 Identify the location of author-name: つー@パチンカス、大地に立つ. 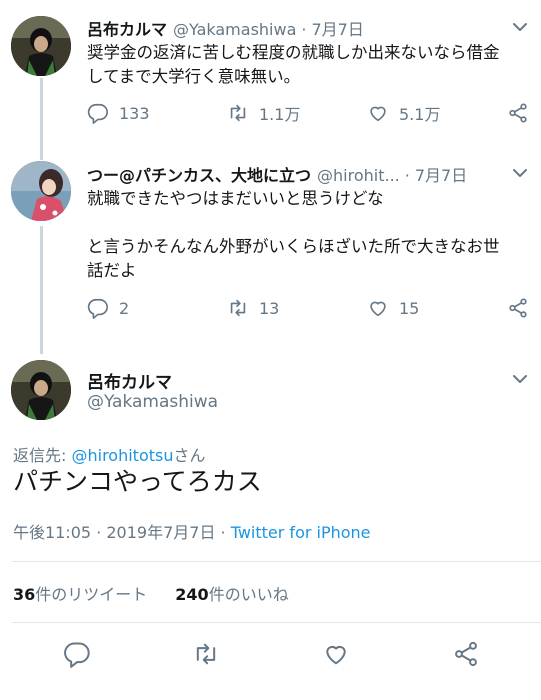
(199, 174).